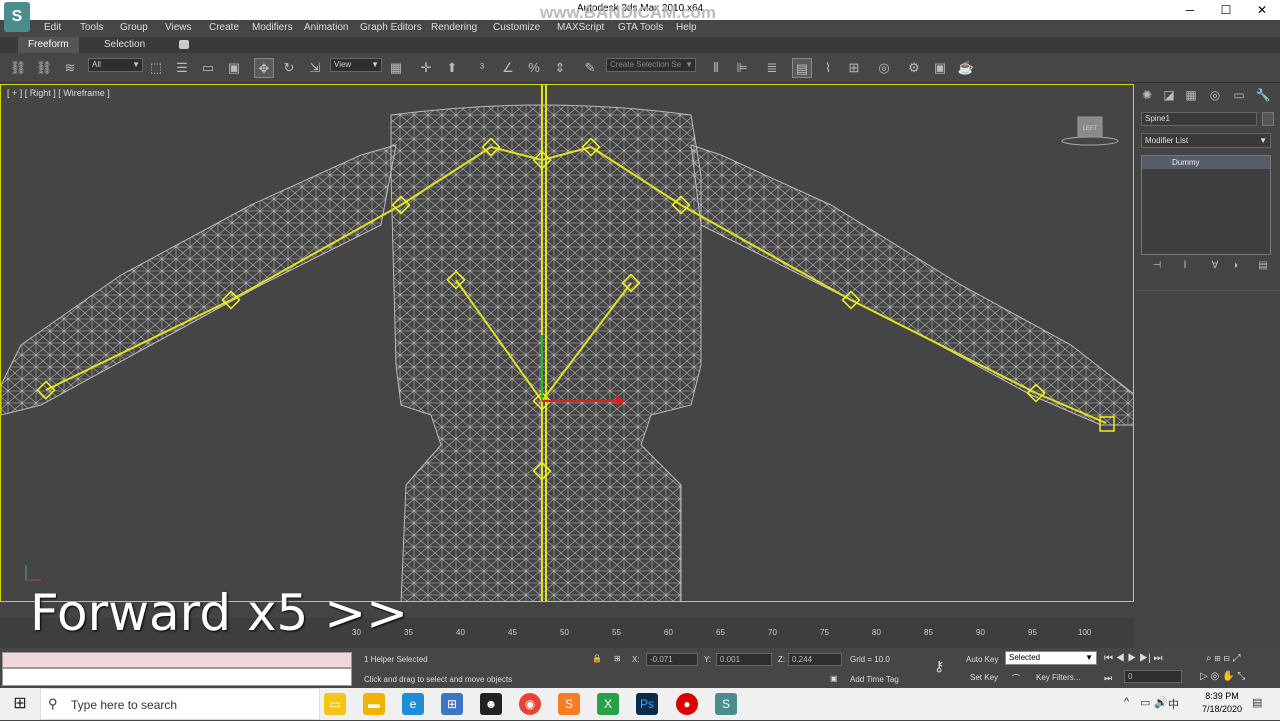  What do you see at coordinates (884, 68) in the screenshot?
I see `material-editor-icon: ◎` at bounding box center [884, 68].